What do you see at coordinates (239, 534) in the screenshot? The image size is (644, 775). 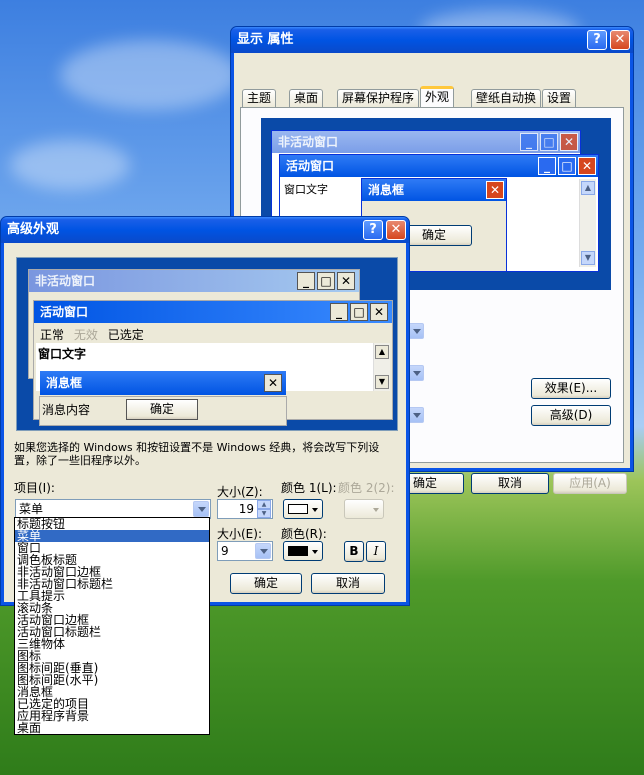 I see `font-size-label: 大小(E):` at bounding box center [239, 534].